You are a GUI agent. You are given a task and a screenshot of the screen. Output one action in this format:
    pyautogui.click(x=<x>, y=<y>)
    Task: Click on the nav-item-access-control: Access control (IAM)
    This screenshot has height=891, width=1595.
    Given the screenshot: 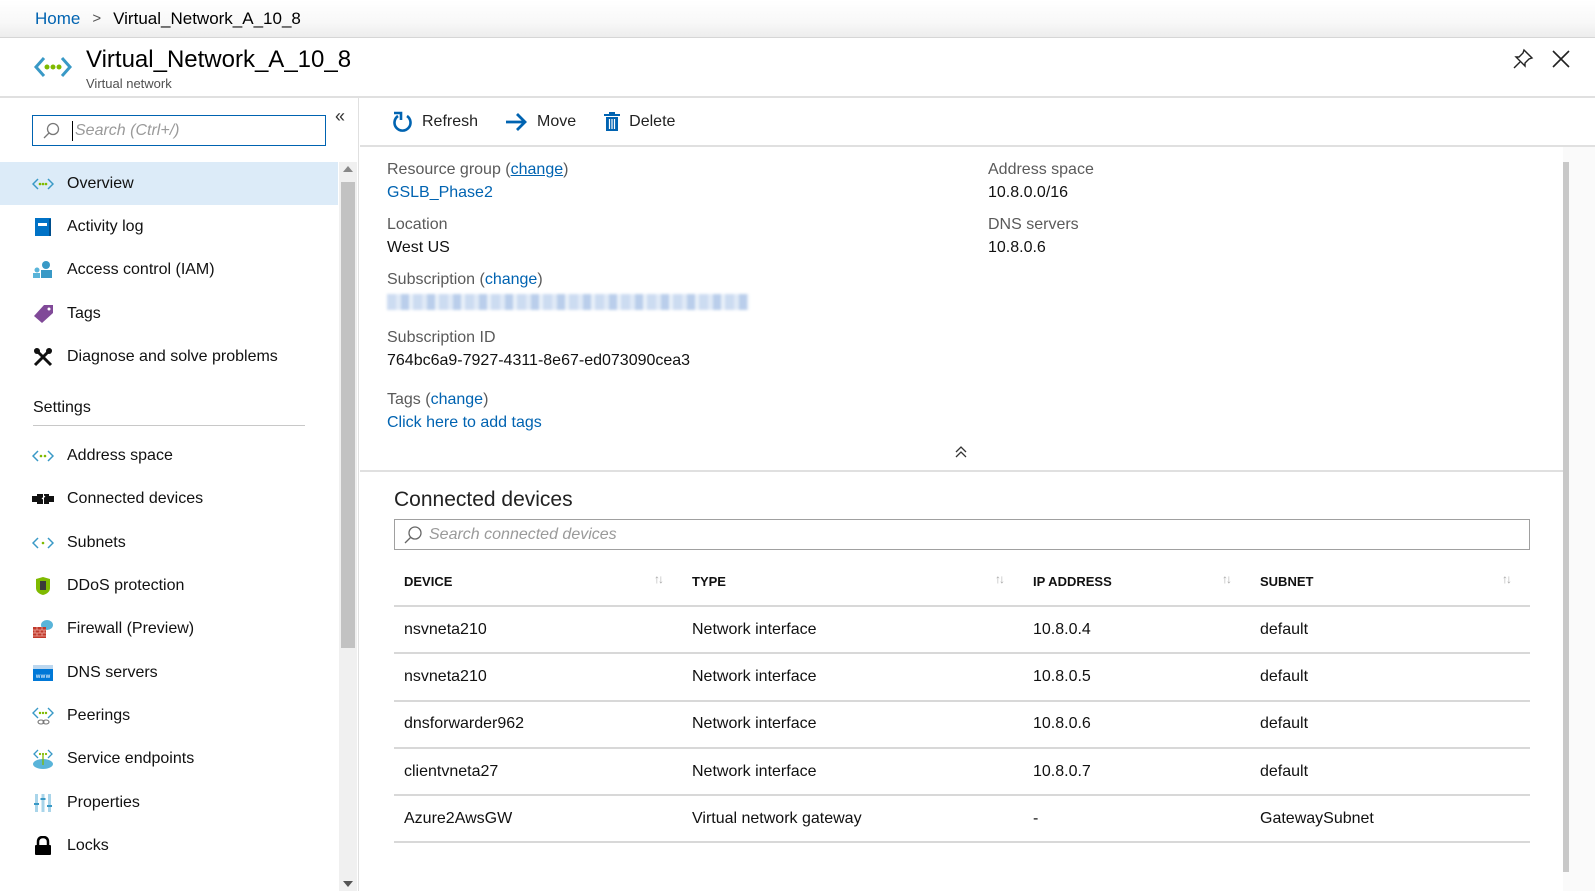 What is the action you would take?
    pyautogui.click(x=169, y=270)
    